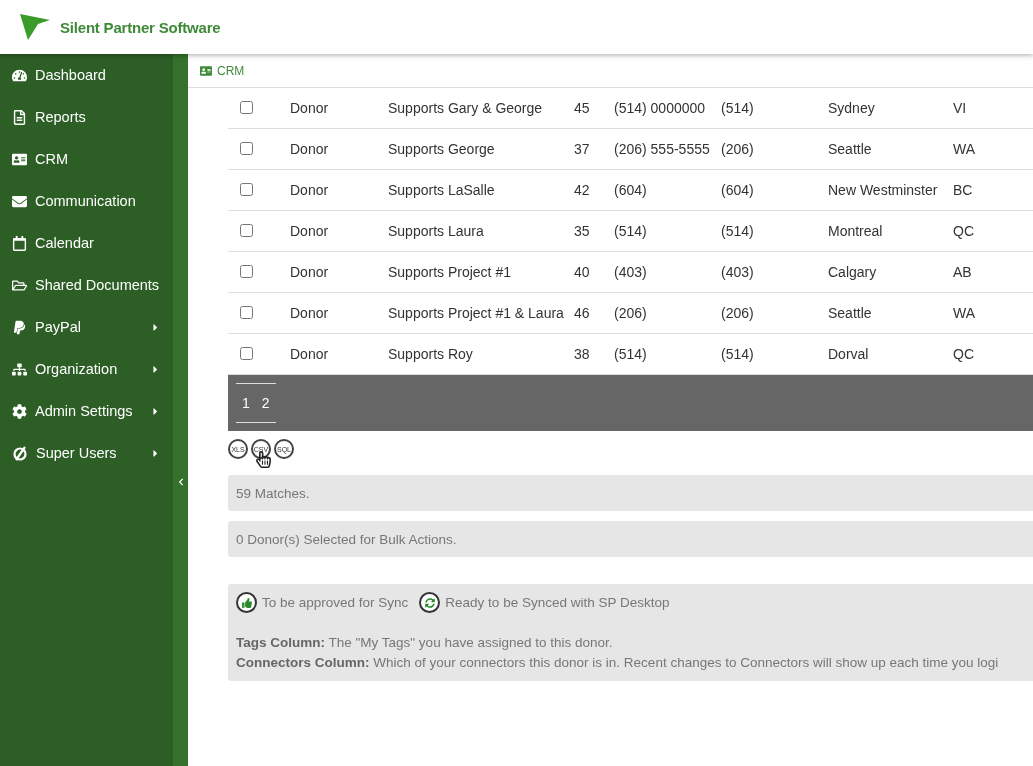 The width and height of the screenshot is (1033, 766). What do you see at coordinates (231, 70) in the screenshot?
I see `breadcrumb: CRM` at bounding box center [231, 70].